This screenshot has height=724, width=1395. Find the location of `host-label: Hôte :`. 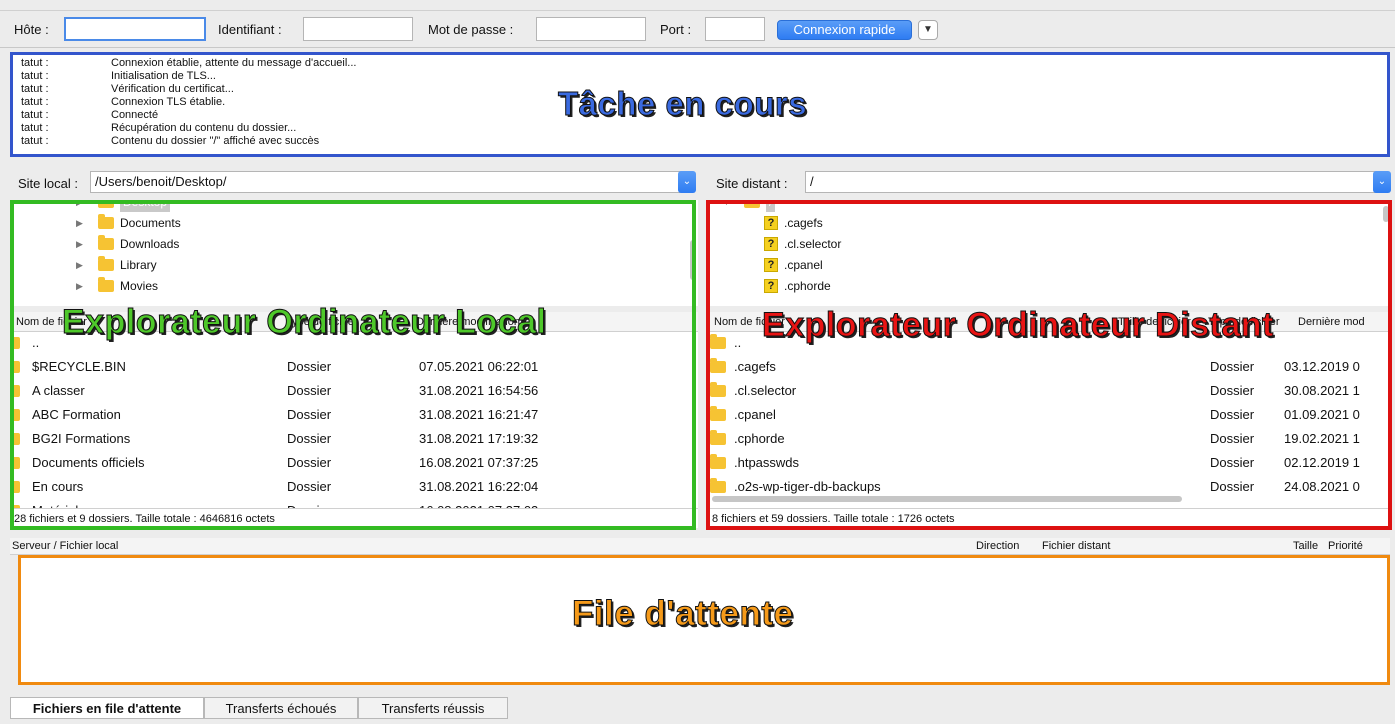

host-label: Hôte : is located at coordinates (31, 29).